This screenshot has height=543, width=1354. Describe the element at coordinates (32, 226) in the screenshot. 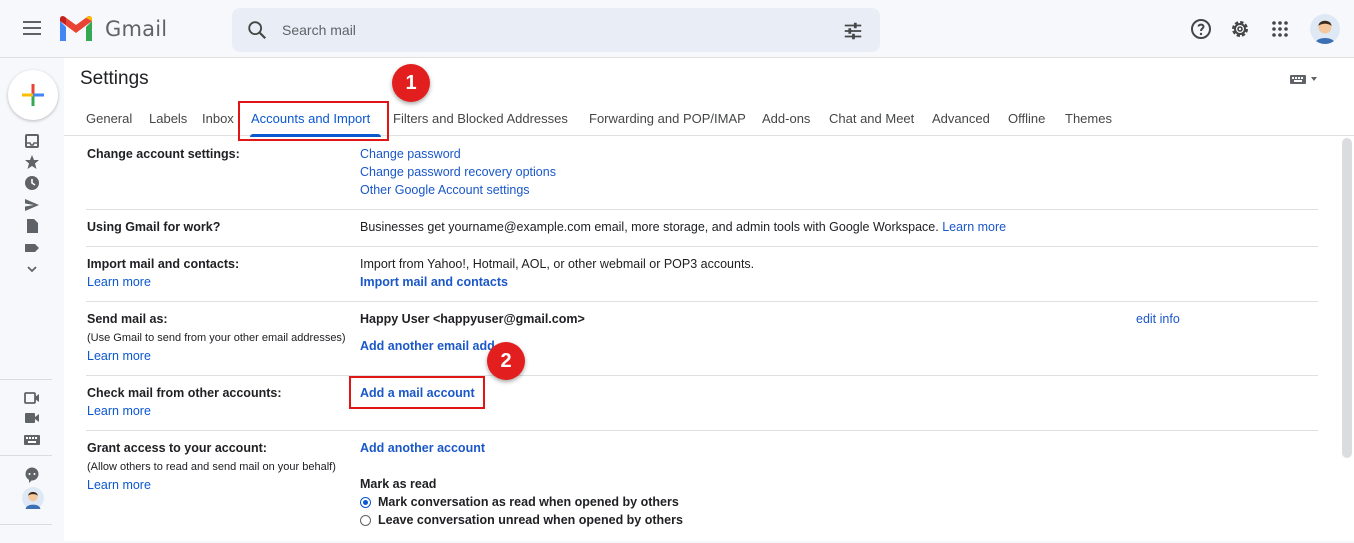

I see `draft-icon` at that location.